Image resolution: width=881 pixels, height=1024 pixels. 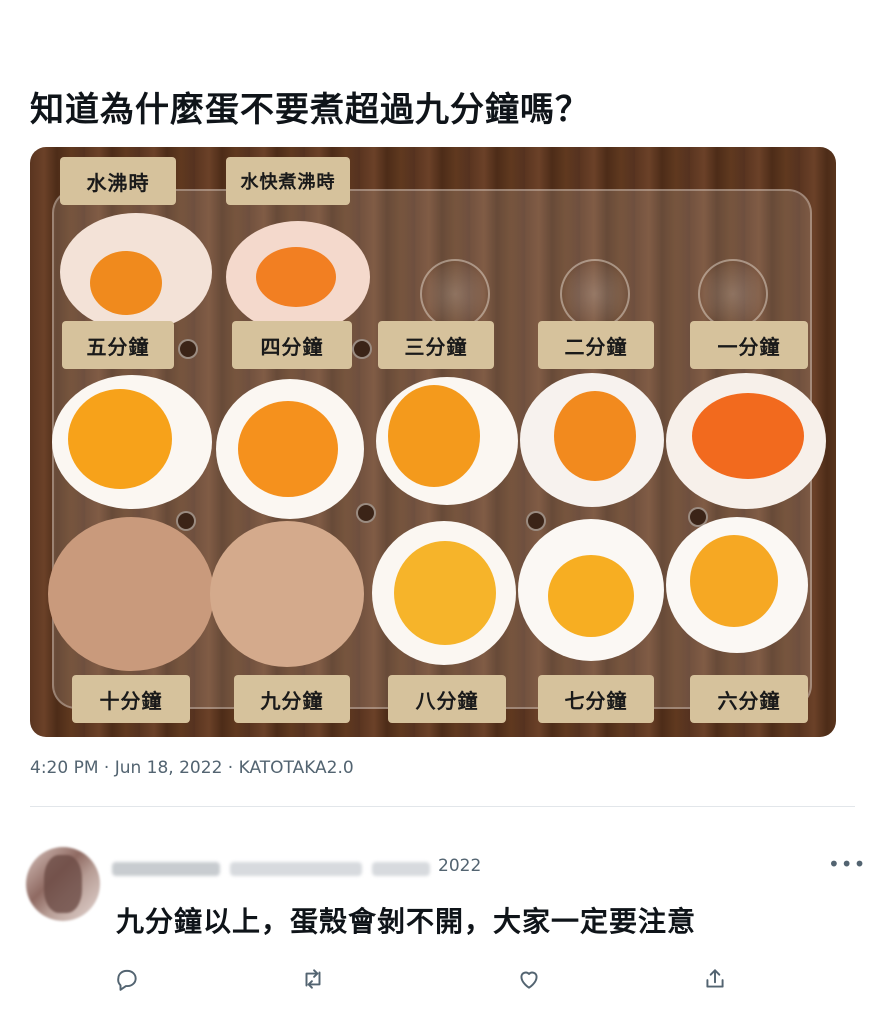 What do you see at coordinates (136, 272) in the screenshot?
I see `egg-boiling` at bounding box center [136, 272].